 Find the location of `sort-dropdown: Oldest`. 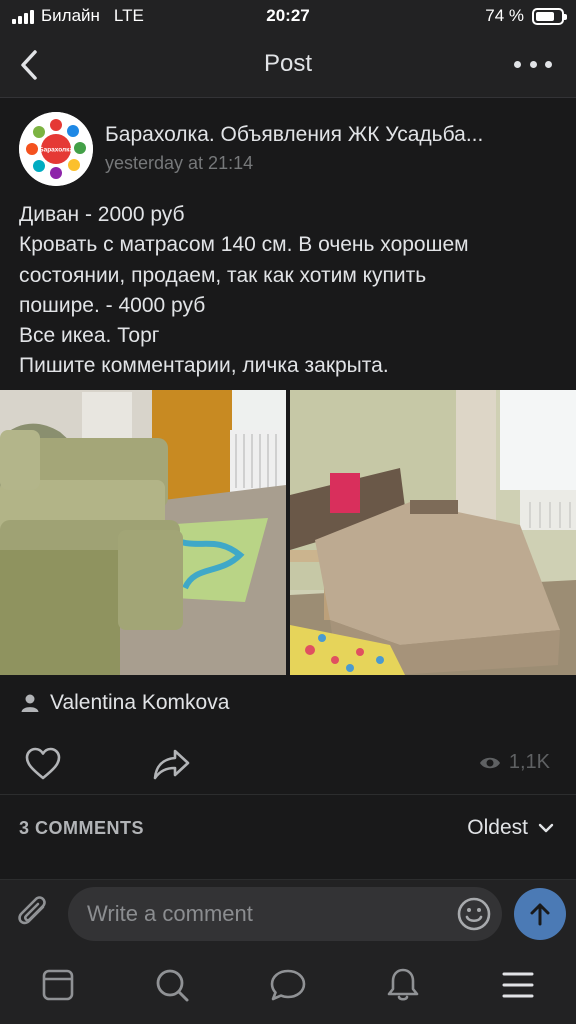

sort-dropdown: Oldest is located at coordinates (510, 828).